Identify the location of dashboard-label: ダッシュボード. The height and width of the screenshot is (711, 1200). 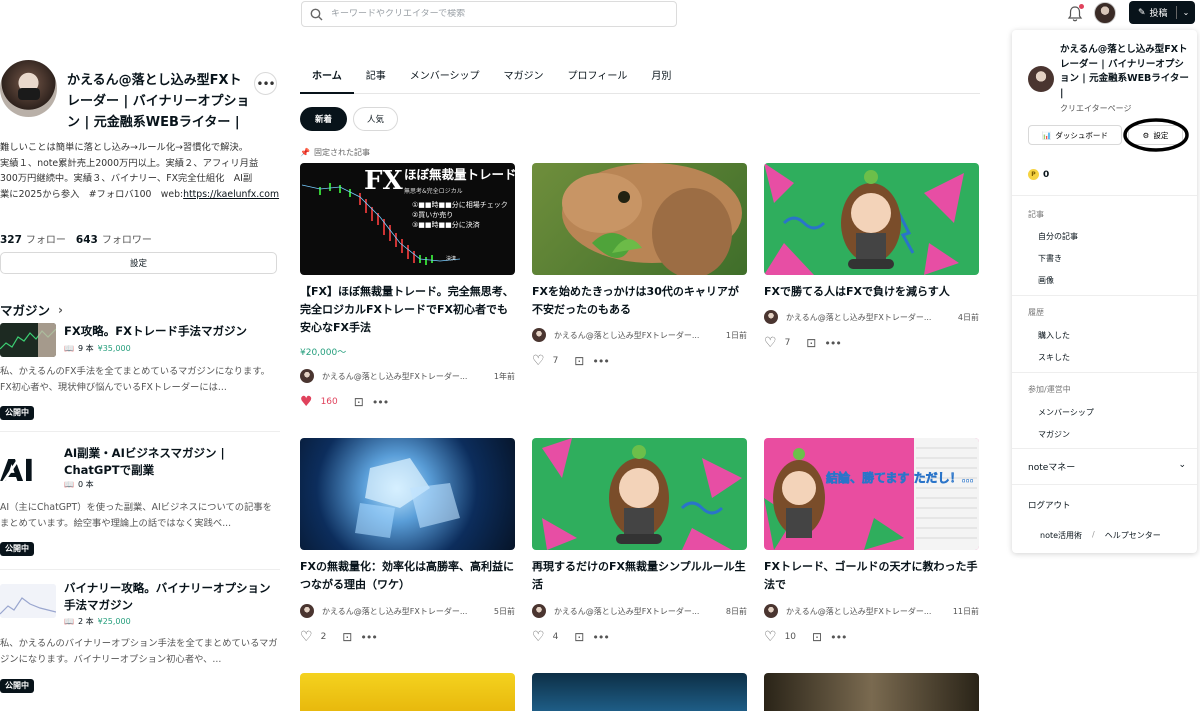
(1081, 135).